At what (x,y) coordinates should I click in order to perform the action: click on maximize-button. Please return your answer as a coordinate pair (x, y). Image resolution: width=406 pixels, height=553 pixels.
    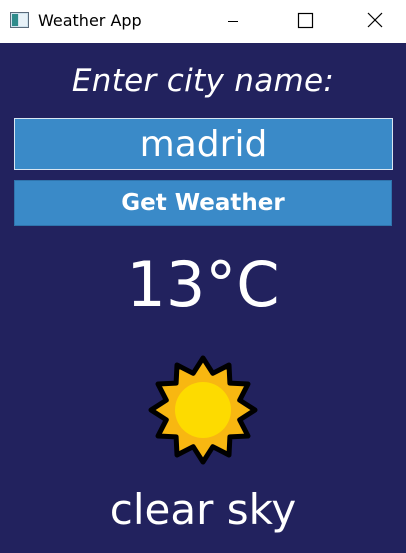
    Looking at the image, I should click on (305, 21).